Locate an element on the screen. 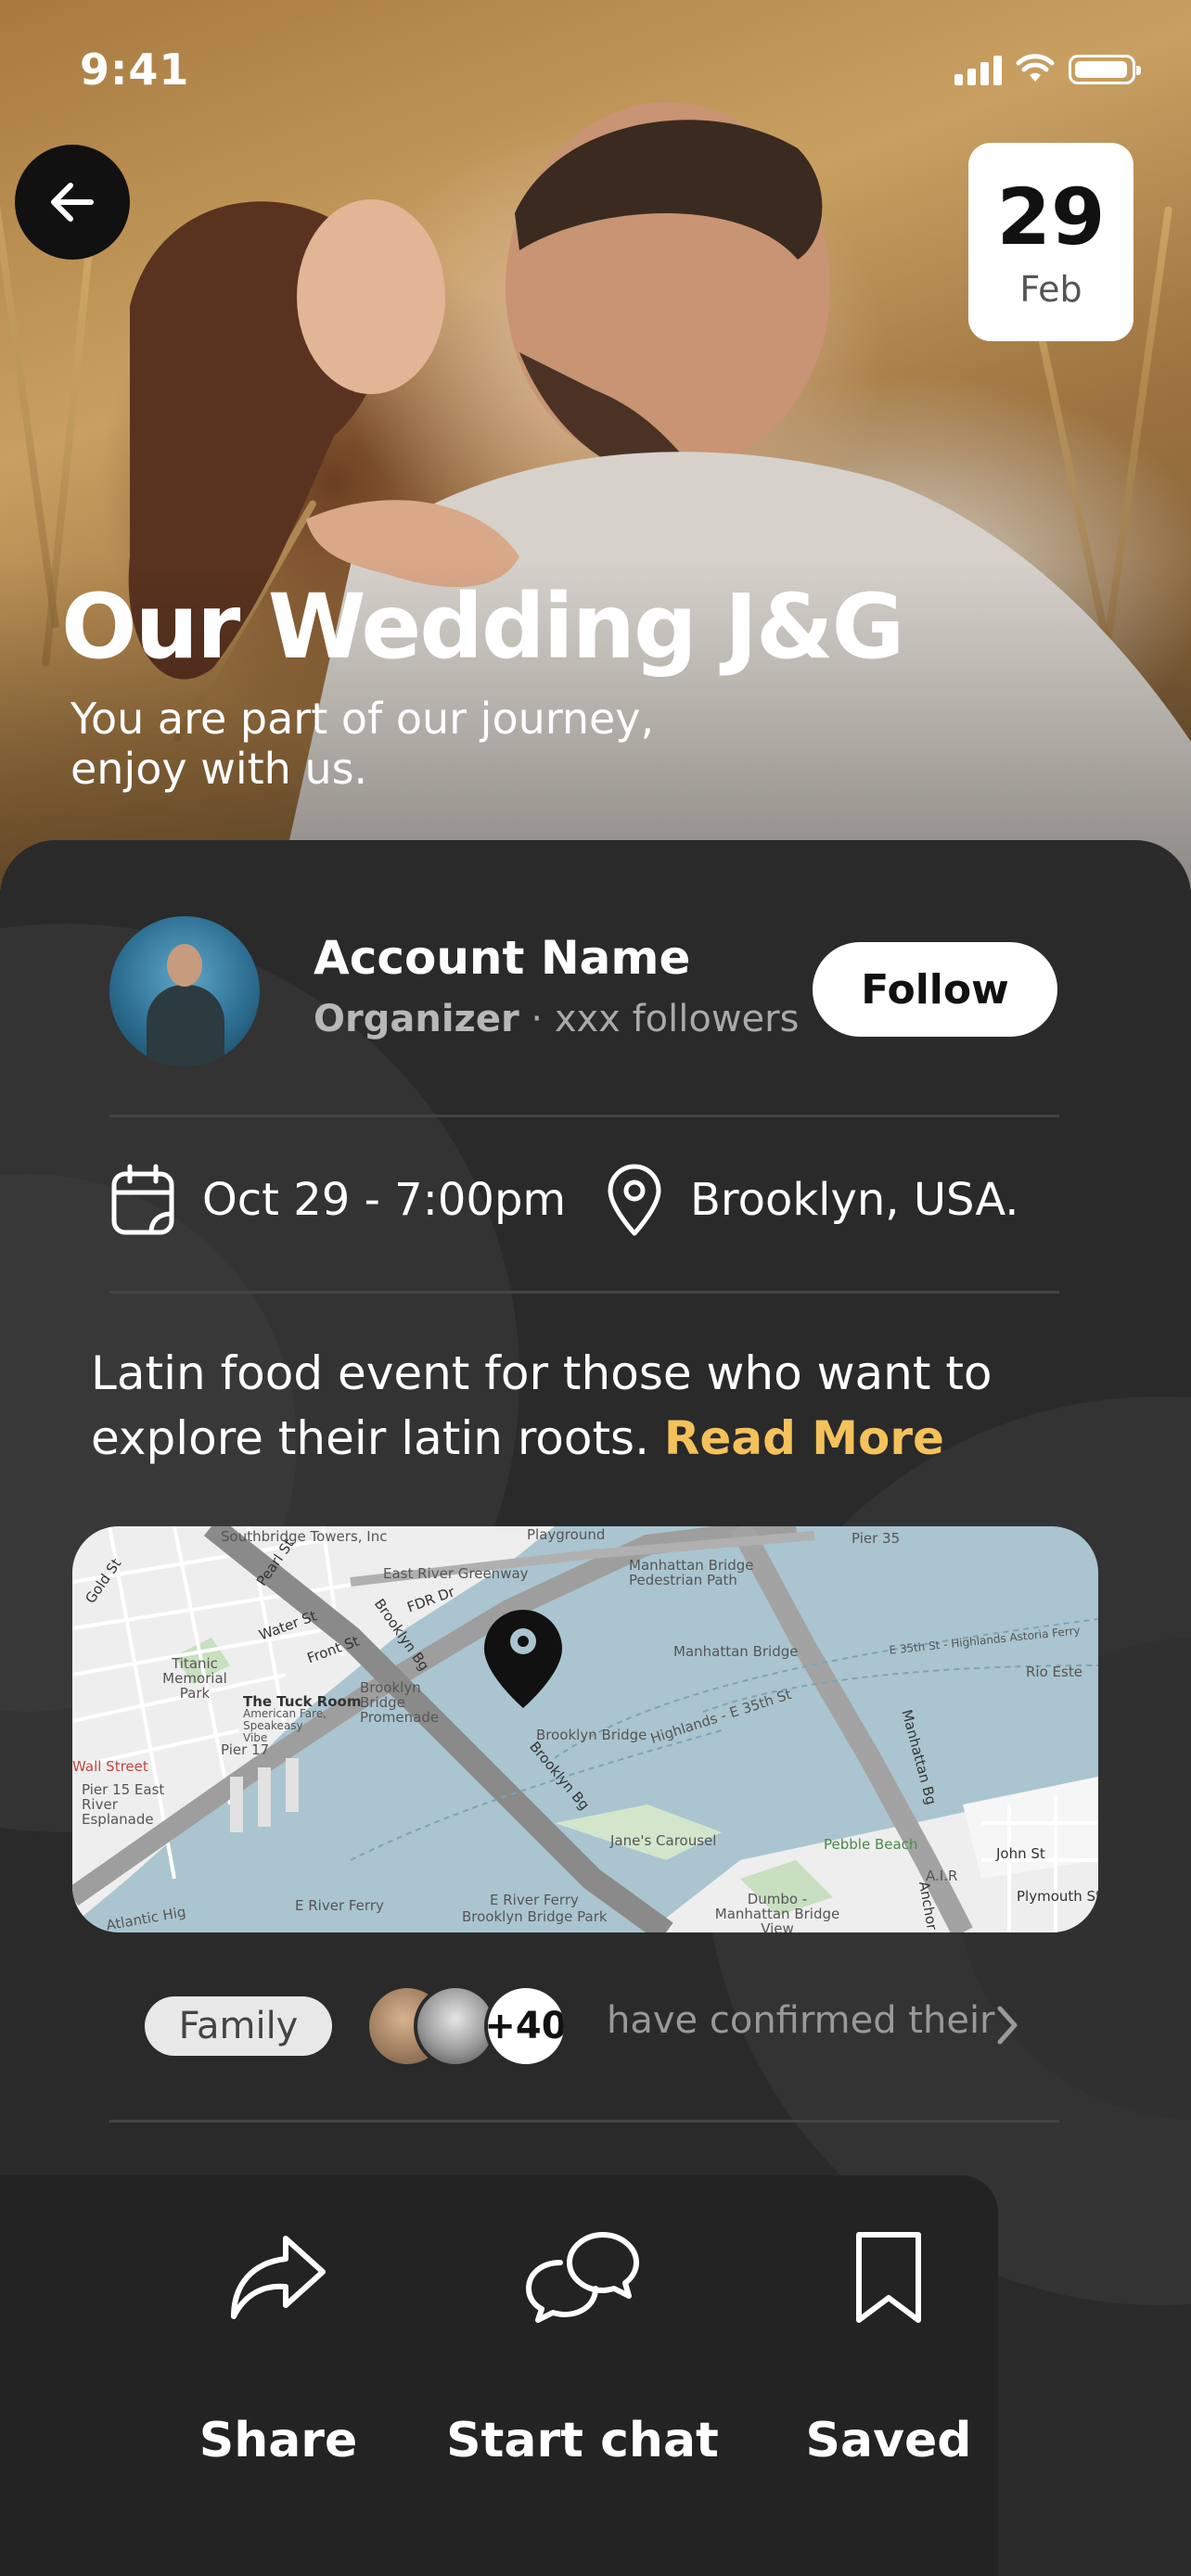 The image size is (1191, 2576). event-location: Brooklyn, USA. is located at coordinates (812, 1200).